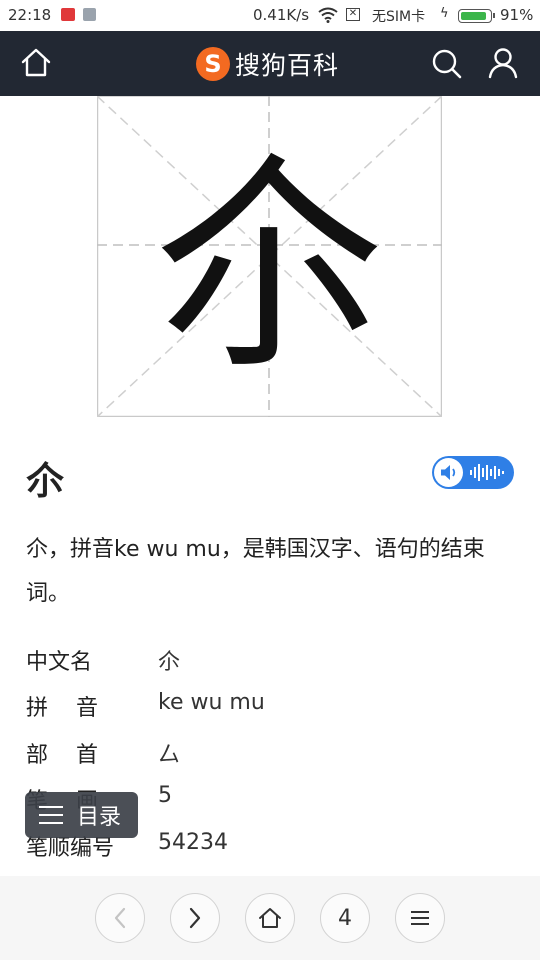  What do you see at coordinates (45, 481) in the screenshot?
I see `entry-title: 尒` at bounding box center [45, 481].